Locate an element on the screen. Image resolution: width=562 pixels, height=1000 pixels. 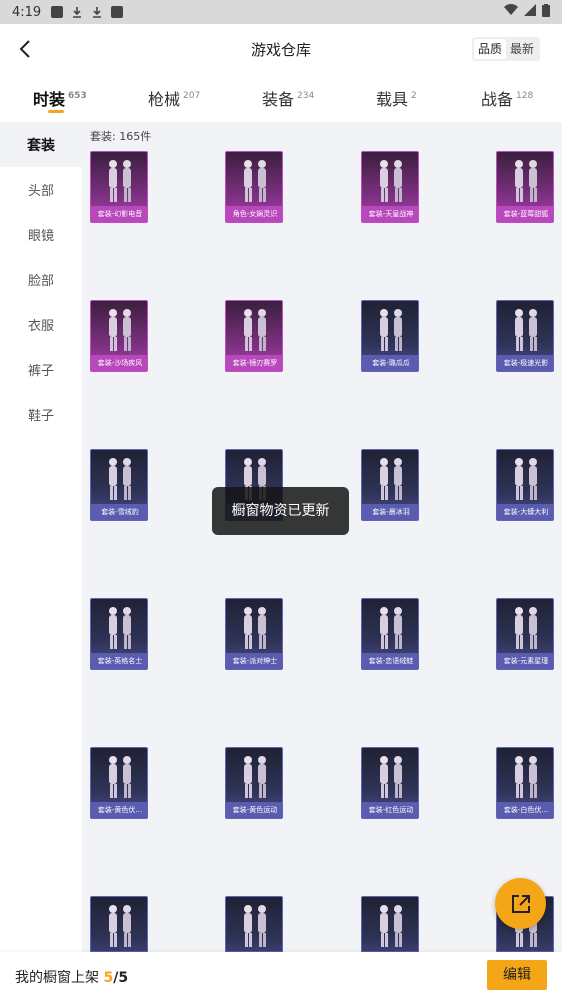
sidebar-item-face: 脸部 is located at coordinates (41, 279).